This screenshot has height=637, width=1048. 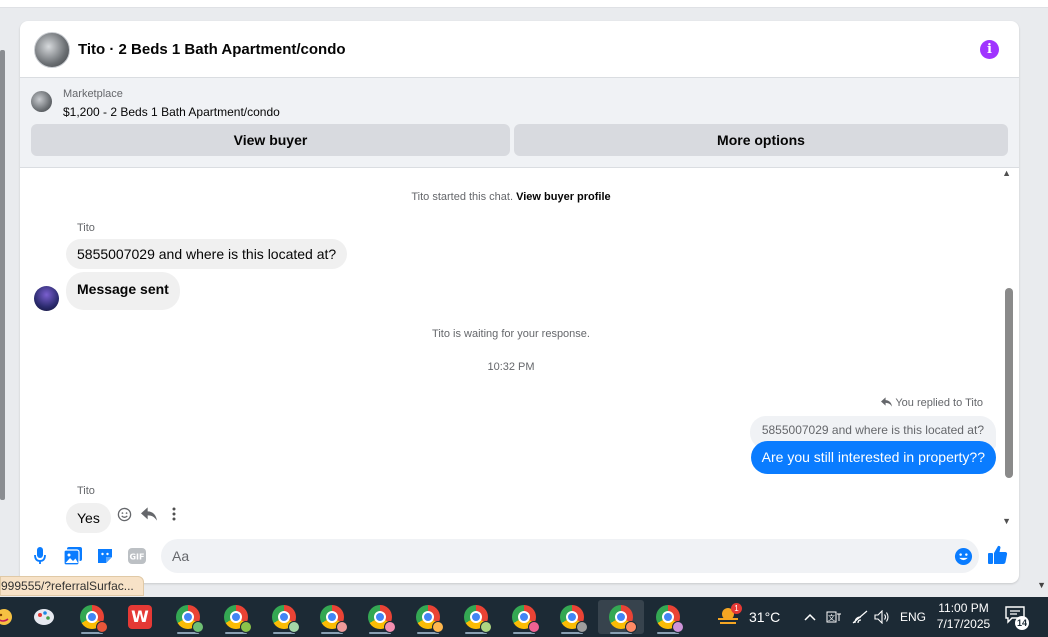 I want to click on microphone-icon, so click(x=40, y=556).